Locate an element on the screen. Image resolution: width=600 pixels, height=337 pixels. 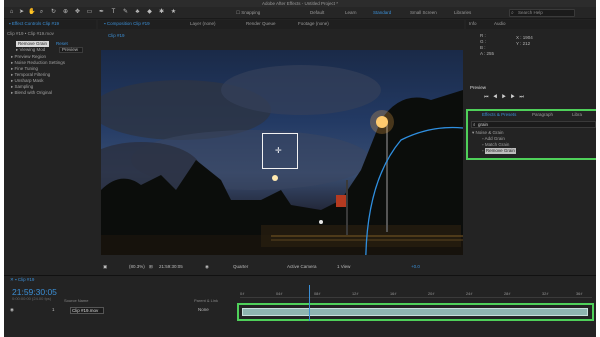
layer-row: ◉ 1 Clip #19.mov None is located at coordinates (120, 310).